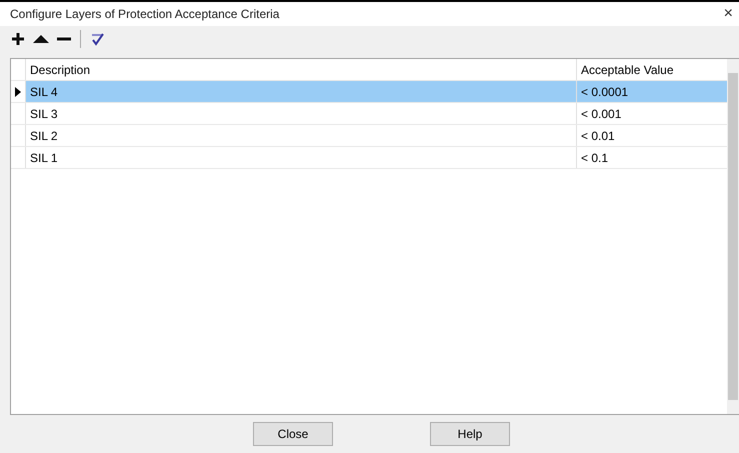 This screenshot has width=739, height=453. I want to click on table-cell-text: < 0.001, so click(601, 114).